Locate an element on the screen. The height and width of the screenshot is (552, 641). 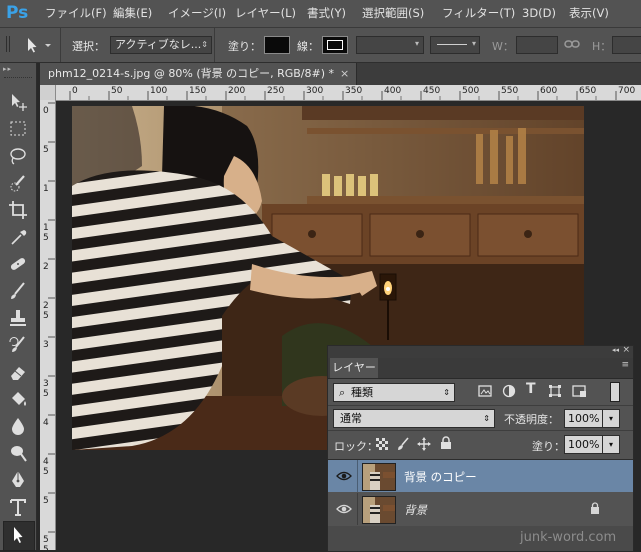
opacity-field: 100% is located at coordinates (583, 418).